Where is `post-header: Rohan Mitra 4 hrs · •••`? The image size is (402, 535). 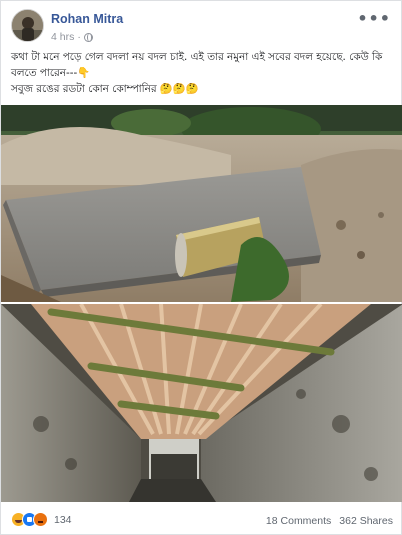
post-header: Rohan Mitra 4 hrs · ••• is located at coordinates (202, 27).